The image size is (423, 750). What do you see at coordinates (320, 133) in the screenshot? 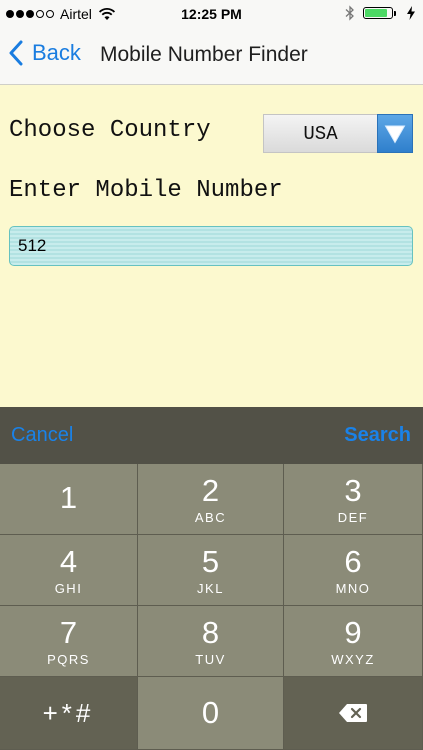
I see `country-selected-value: USA` at bounding box center [320, 133].